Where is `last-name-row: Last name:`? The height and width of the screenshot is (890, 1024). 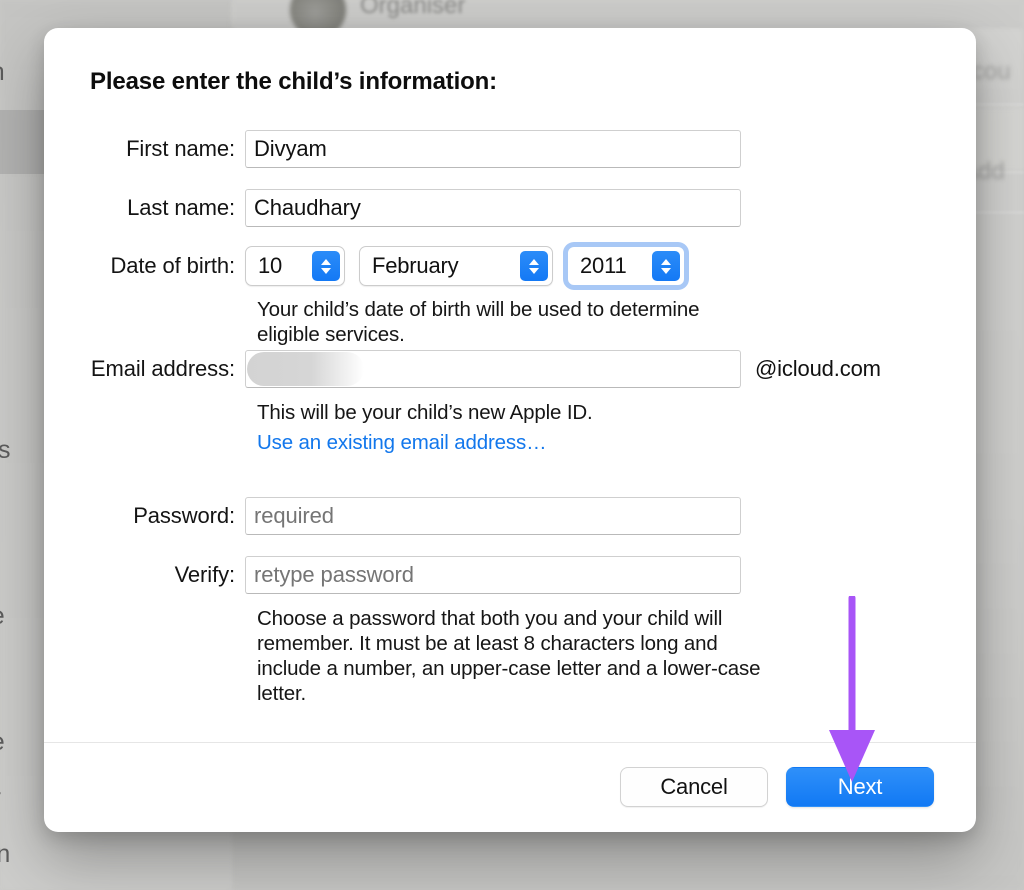 last-name-row: Last name: is located at coordinates (510, 208).